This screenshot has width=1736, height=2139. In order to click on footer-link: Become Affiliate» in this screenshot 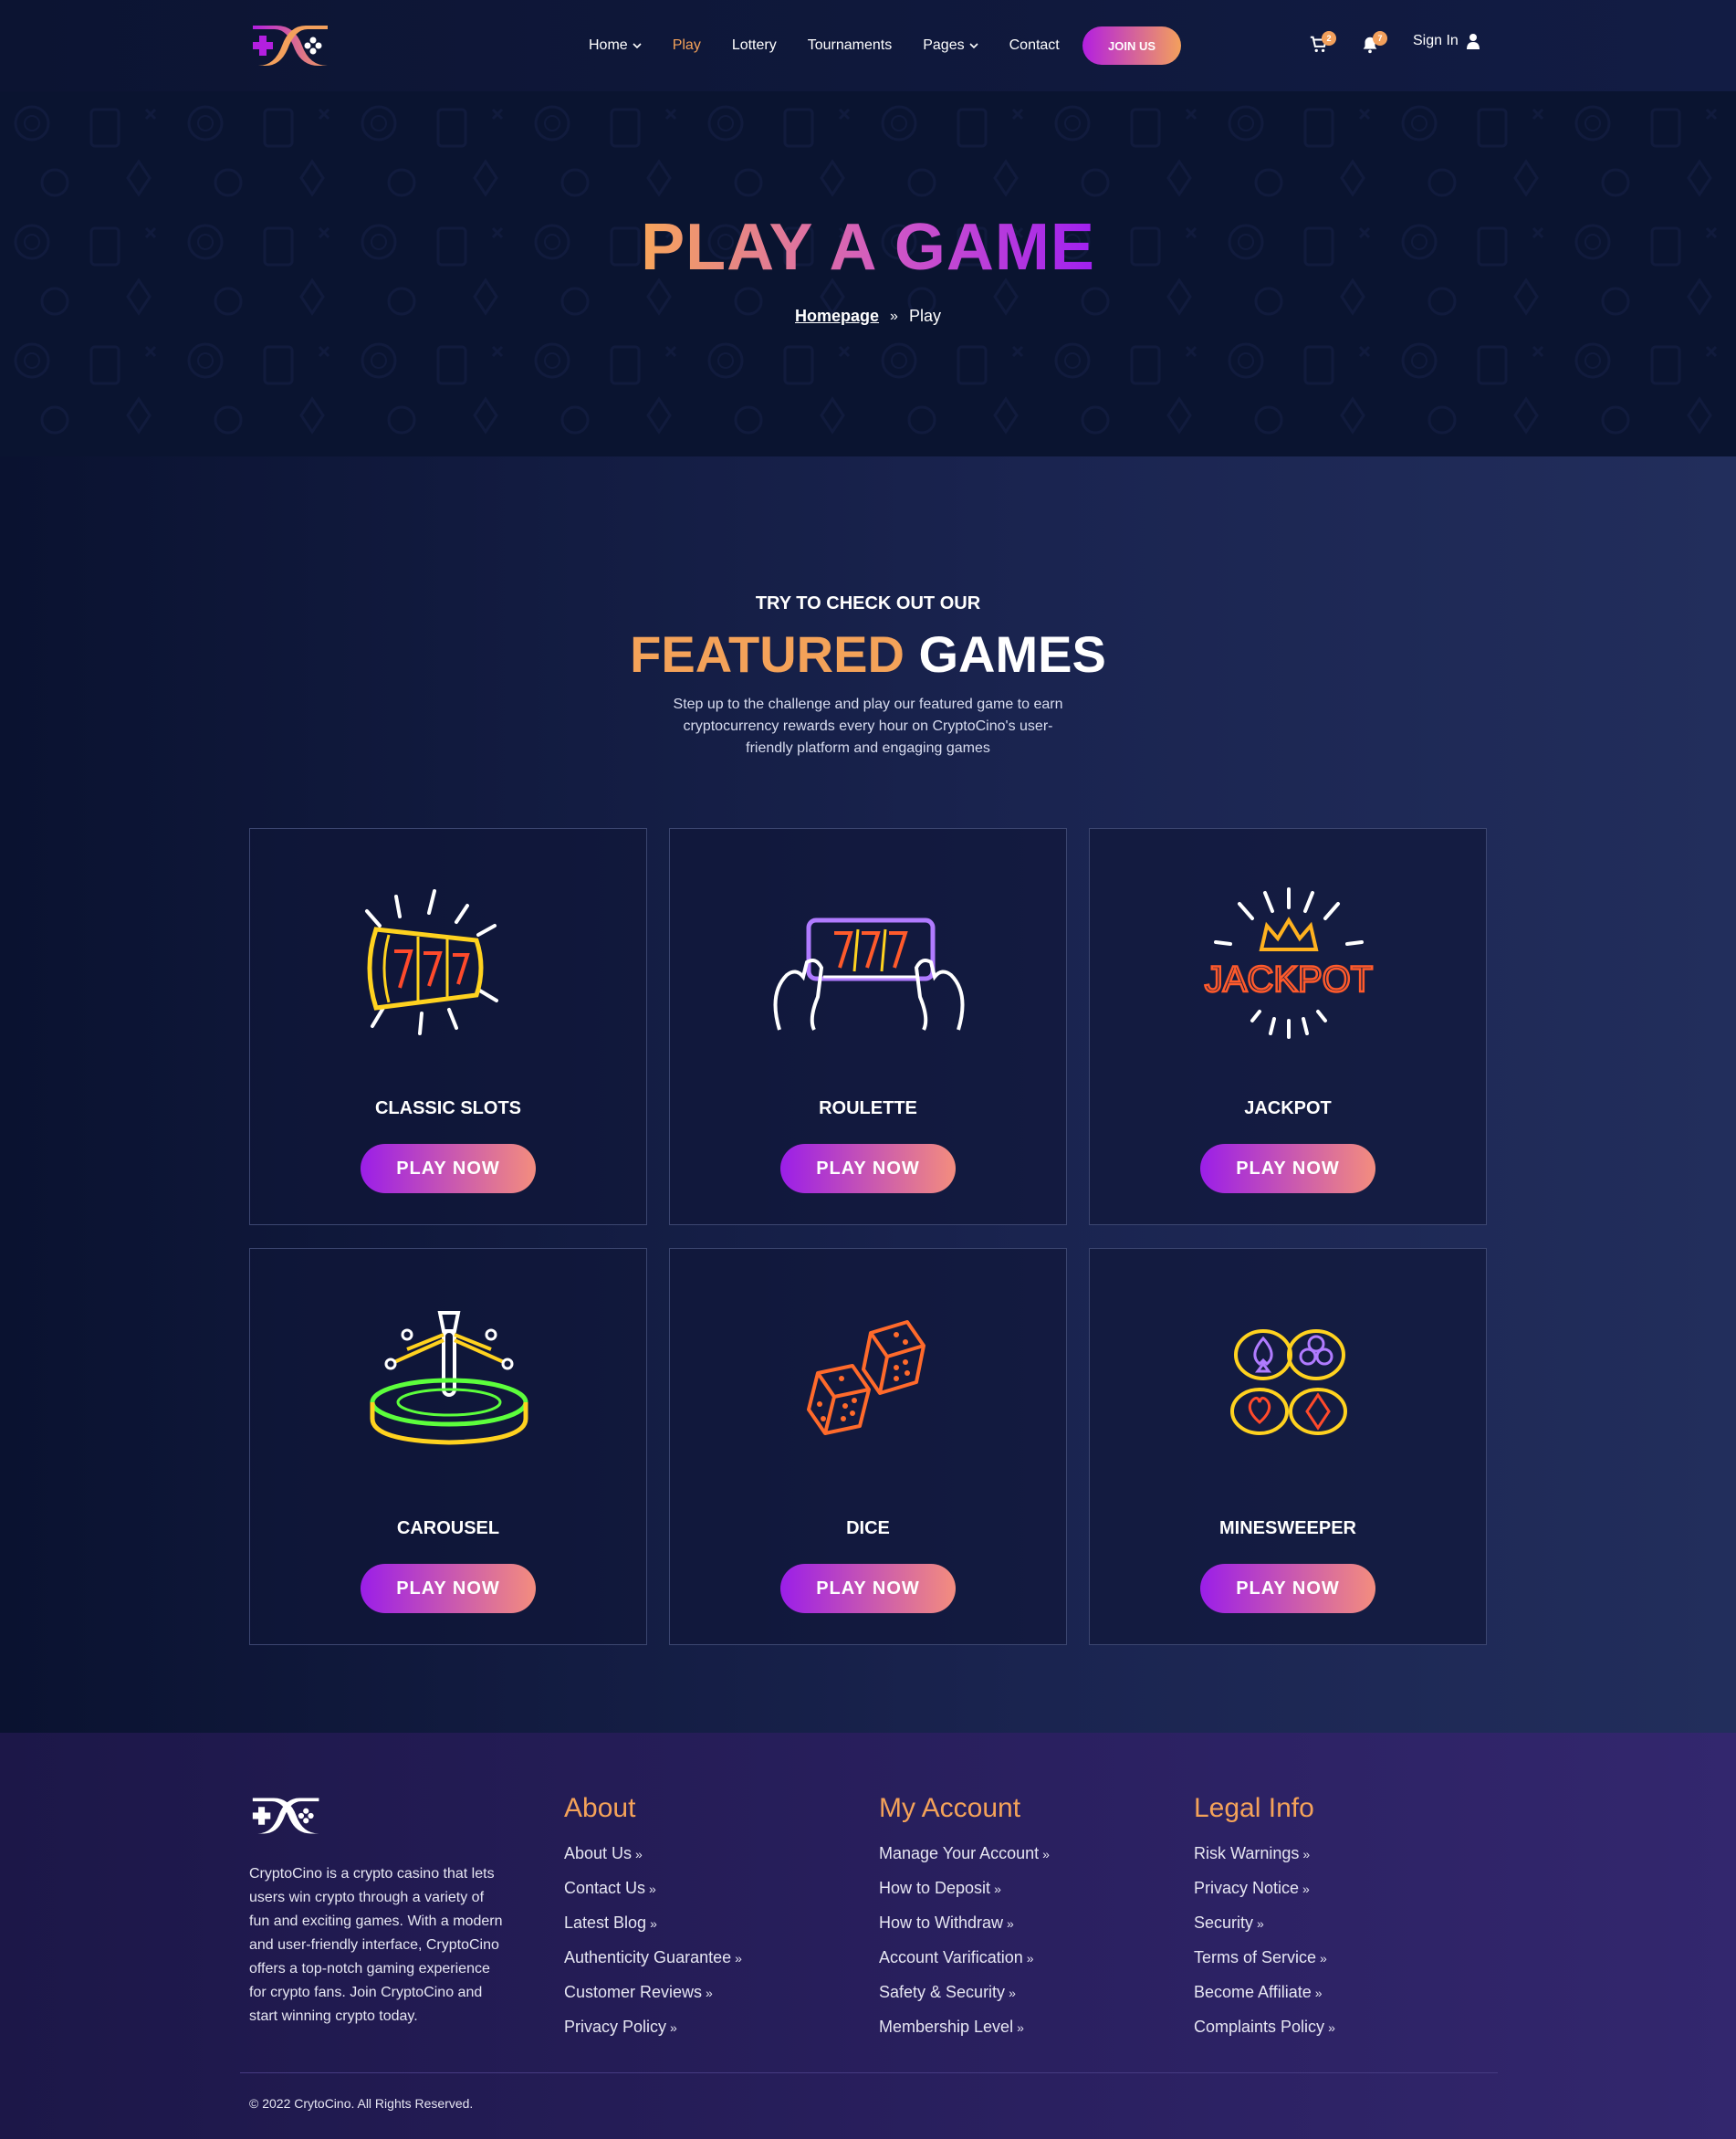, I will do `click(1264, 1993)`.